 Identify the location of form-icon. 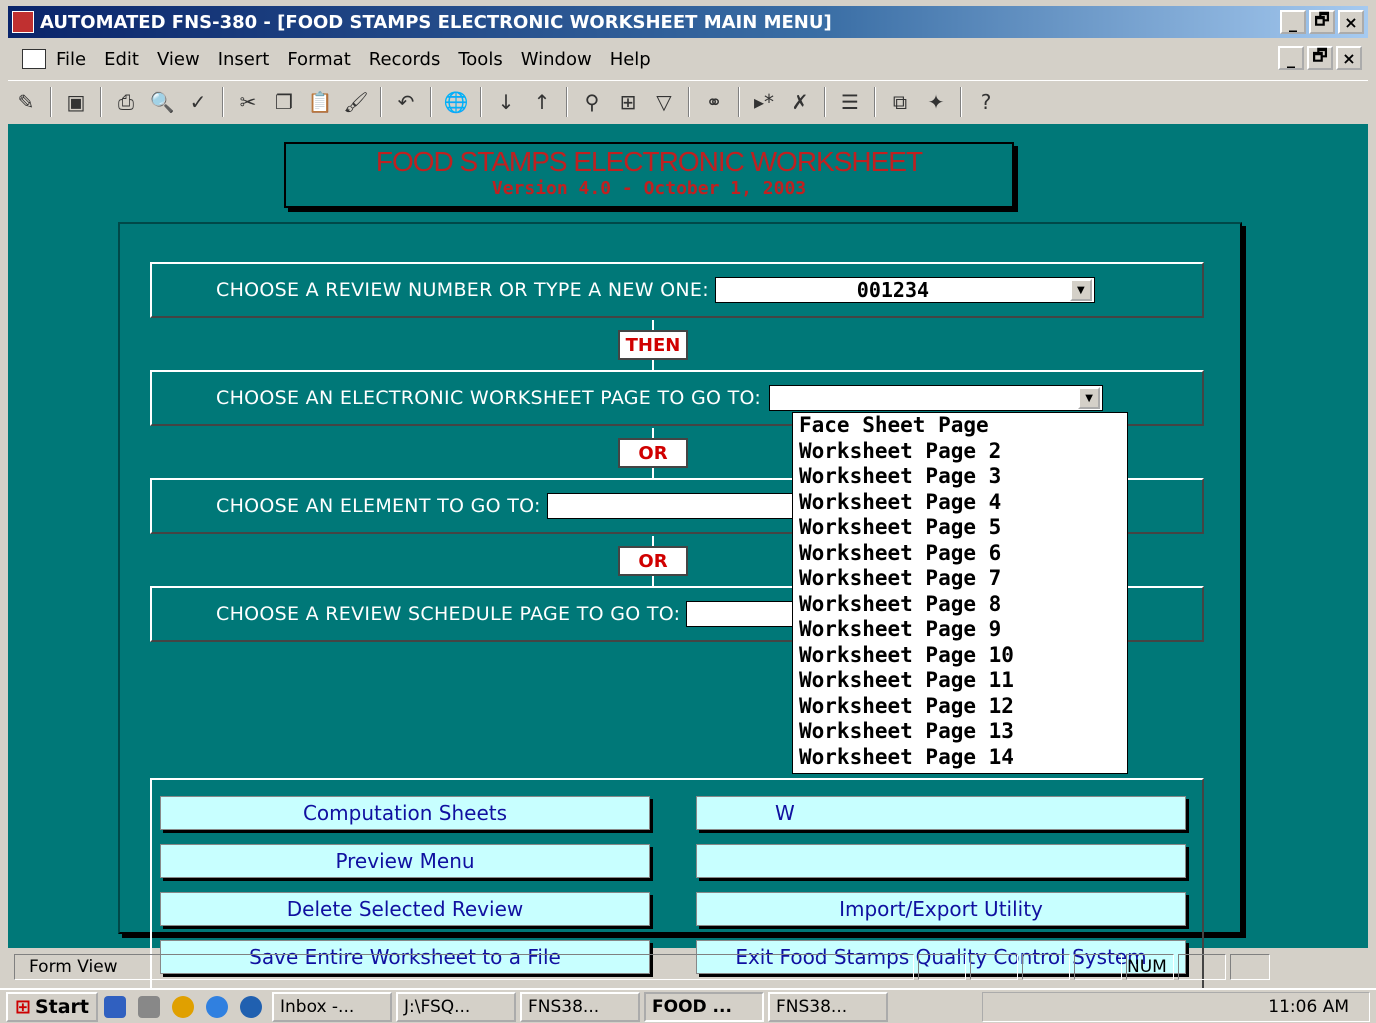
(34, 59).